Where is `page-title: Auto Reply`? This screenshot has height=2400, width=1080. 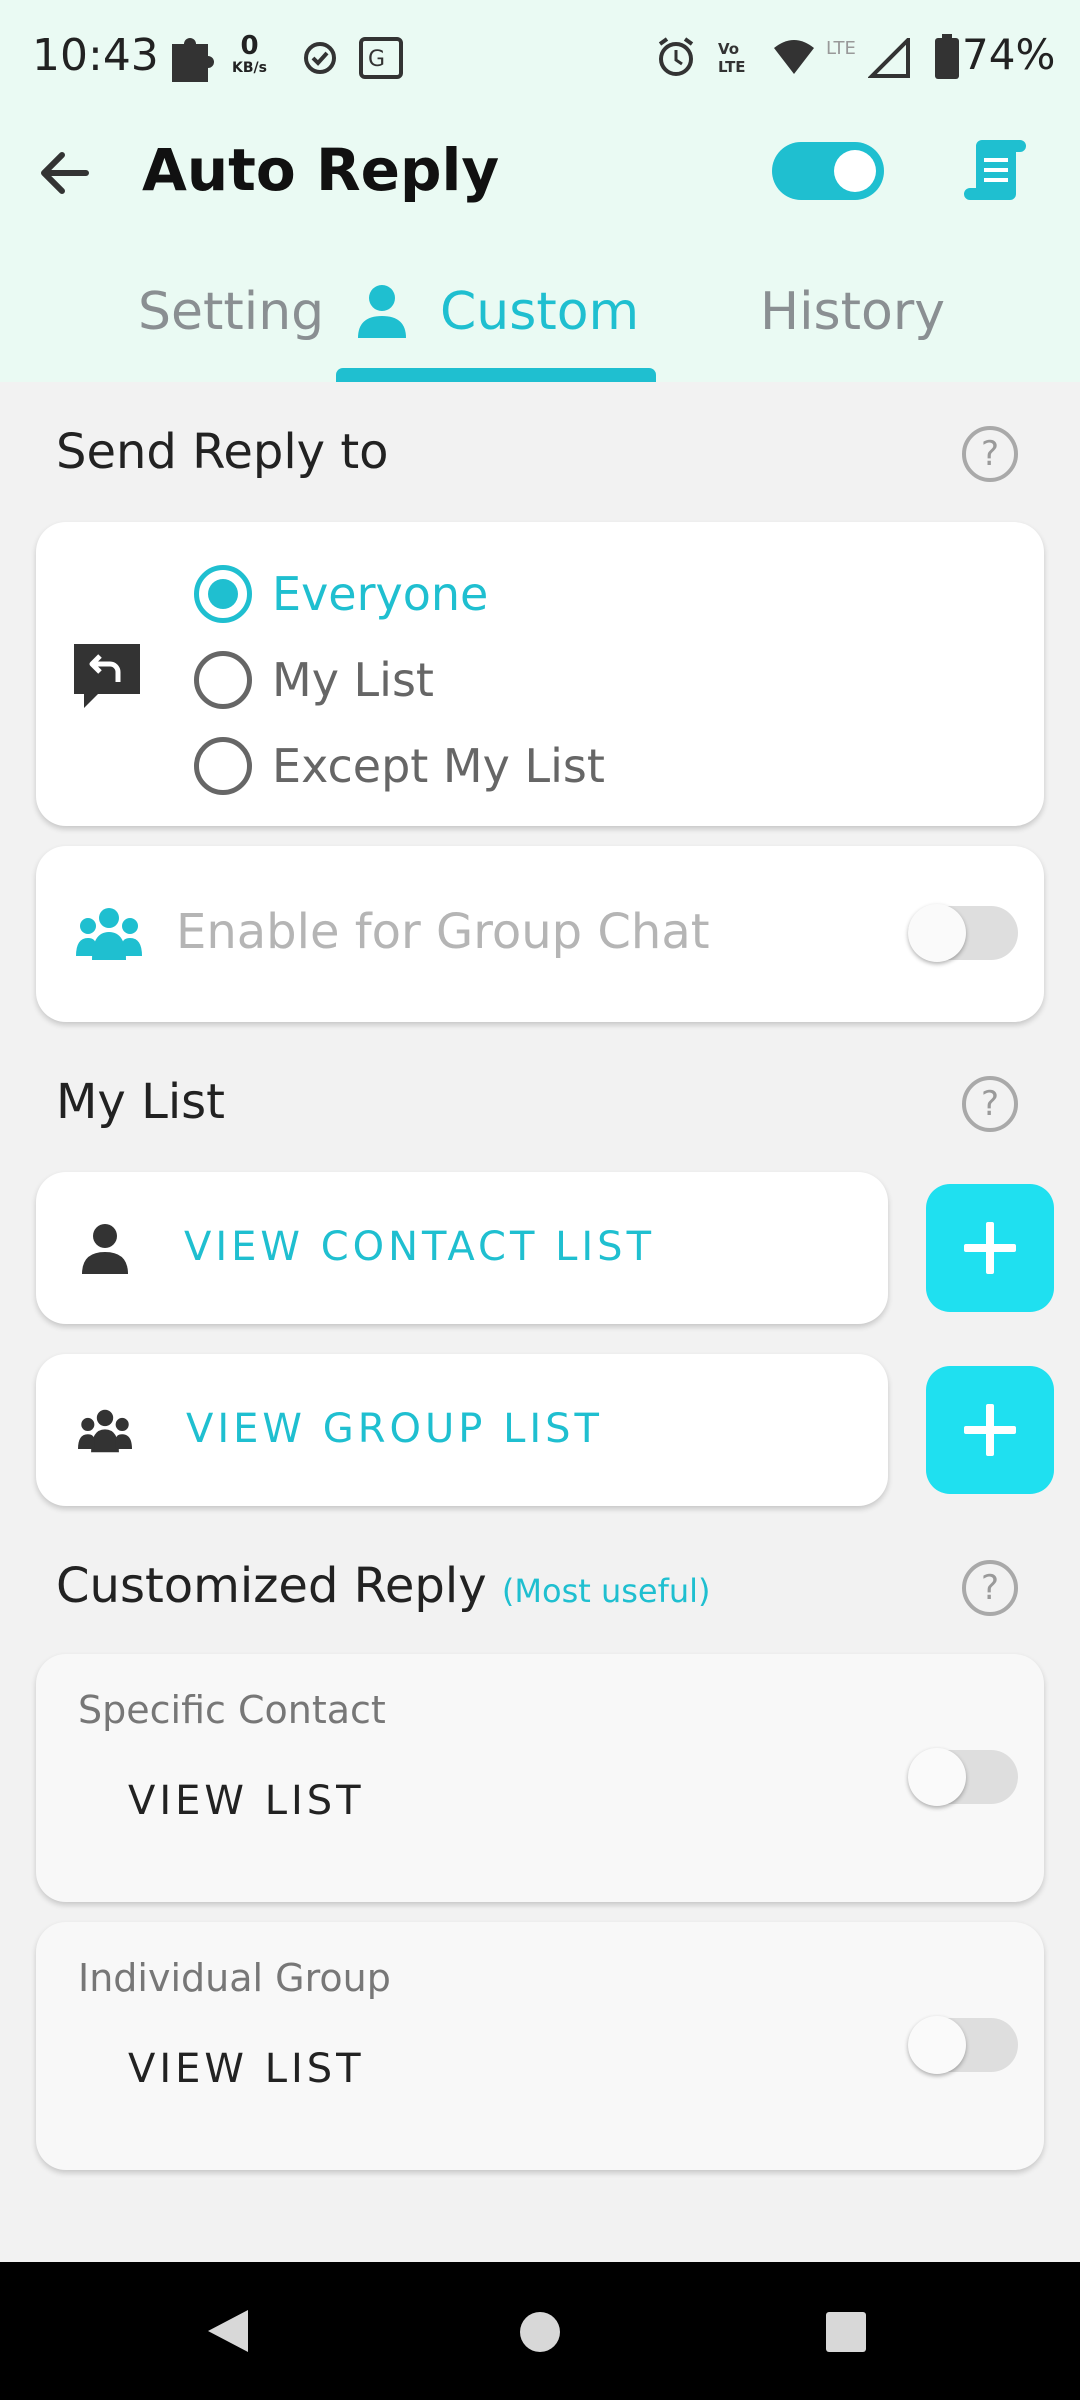
page-title: Auto Reply is located at coordinates (321, 170).